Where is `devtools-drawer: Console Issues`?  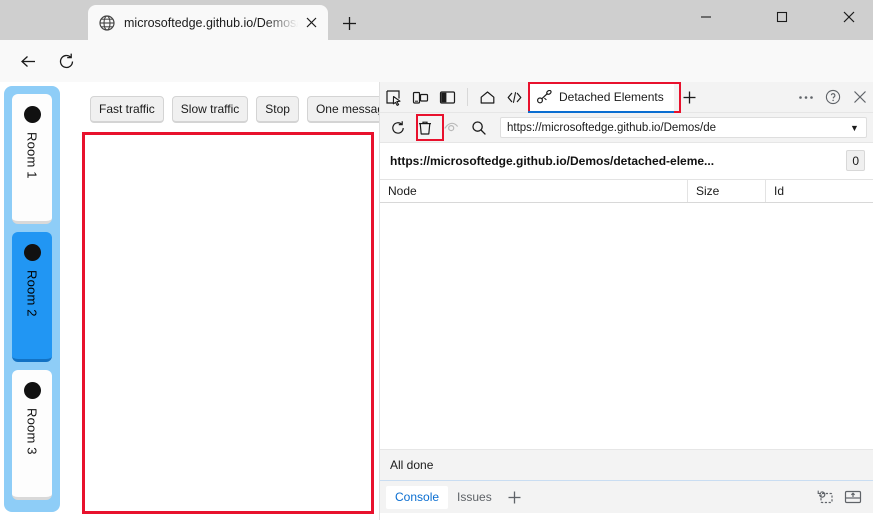 devtools-drawer: Console Issues is located at coordinates (626, 496).